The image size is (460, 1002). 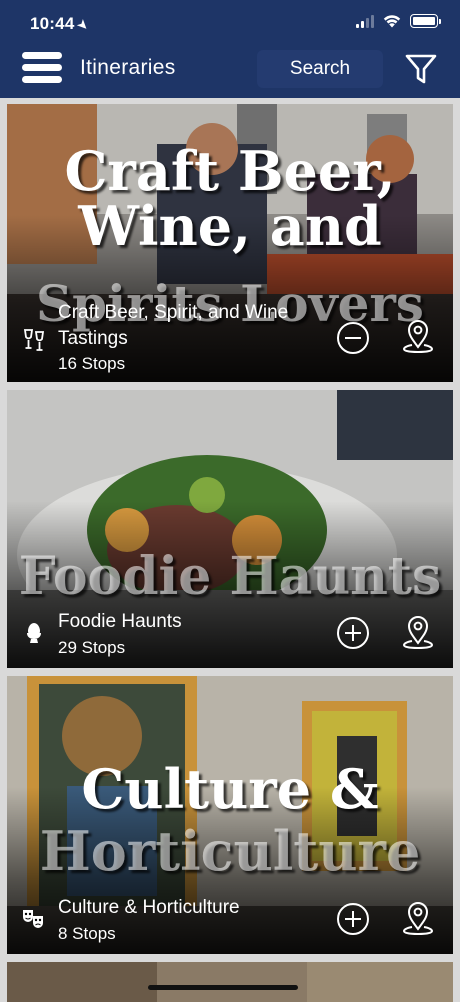 I want to click on itinerary-card-partial, so click(x=230, y=982).